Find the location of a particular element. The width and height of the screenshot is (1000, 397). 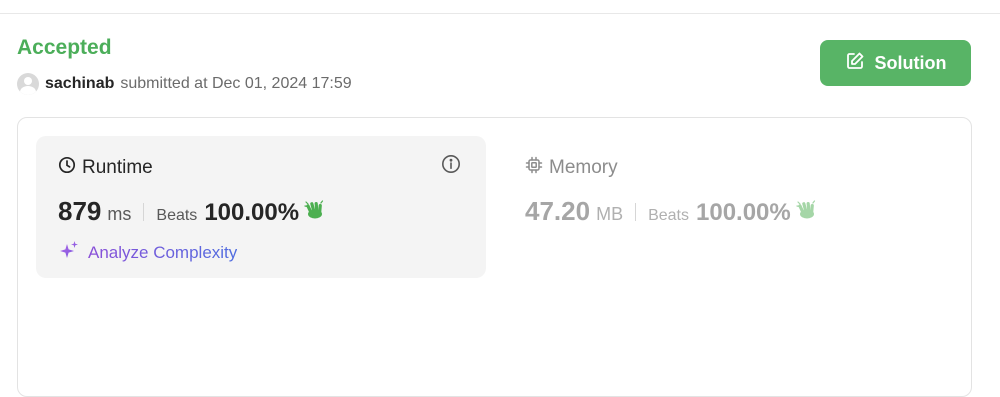

memory-beats-value: 100.00% is located at coordinates (743, 212).